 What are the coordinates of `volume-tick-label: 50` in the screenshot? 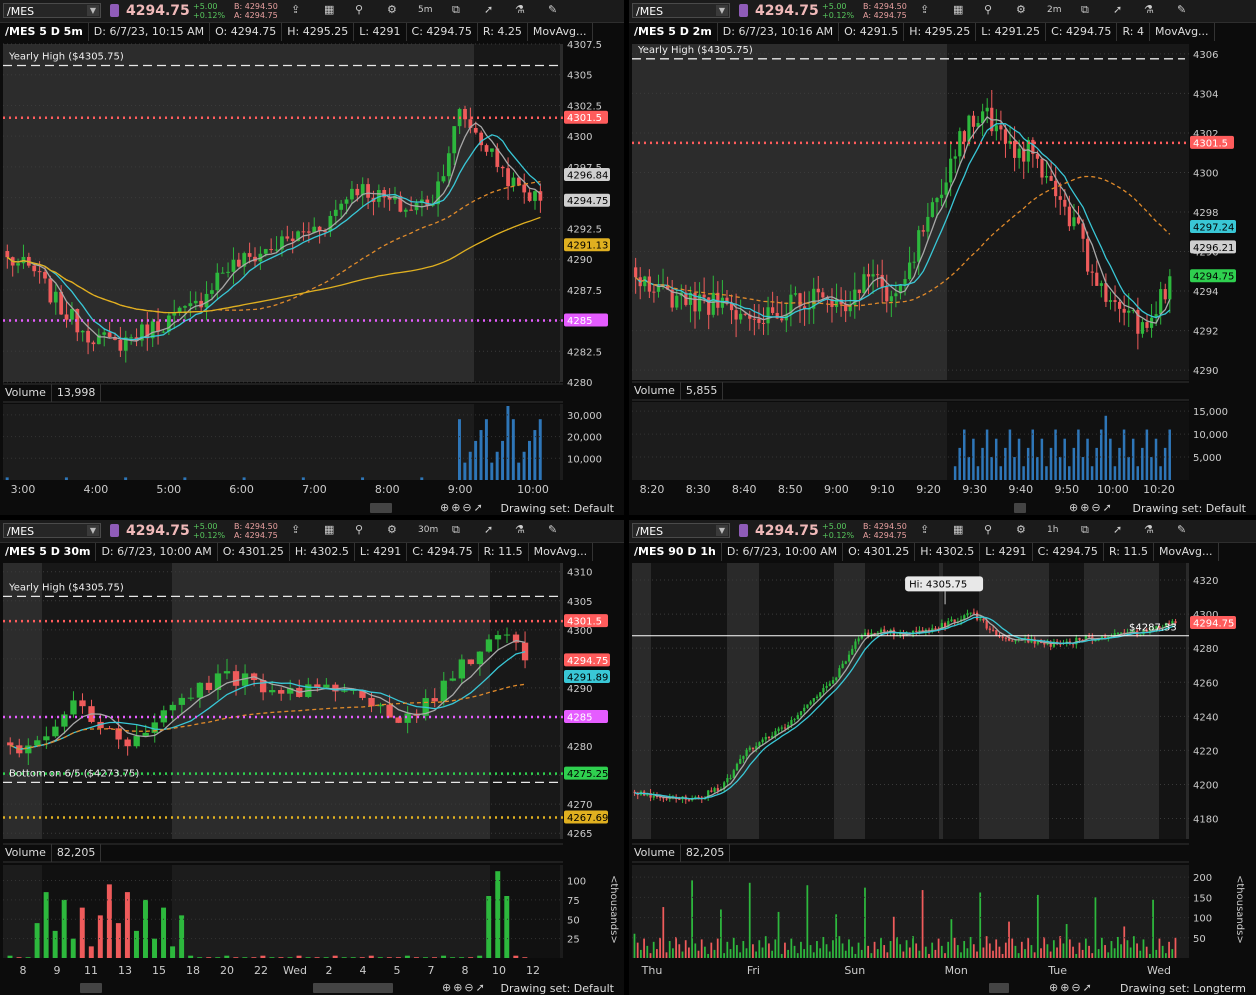 It's located at (1199, 939).